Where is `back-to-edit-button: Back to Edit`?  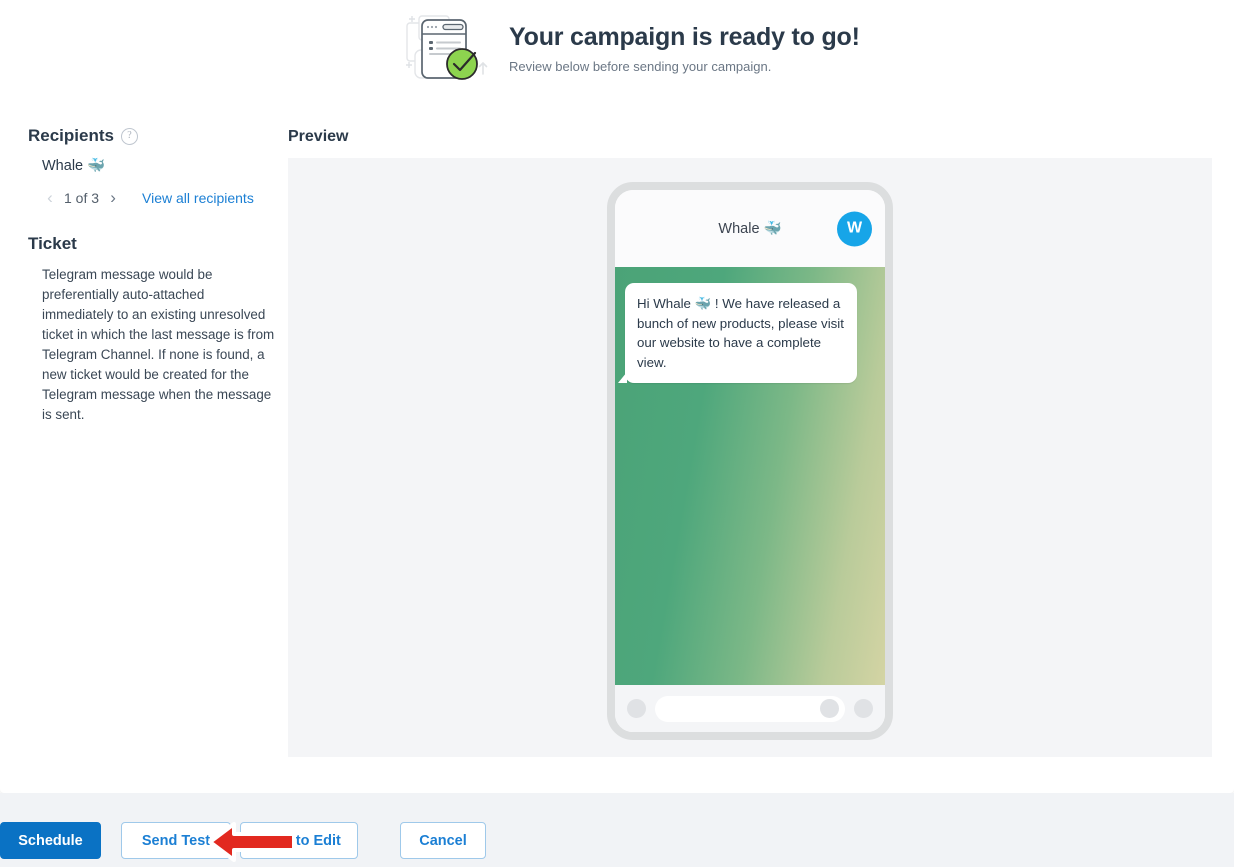
back-to-edit-button: Back to Edit is located at coordinates (299, 840).